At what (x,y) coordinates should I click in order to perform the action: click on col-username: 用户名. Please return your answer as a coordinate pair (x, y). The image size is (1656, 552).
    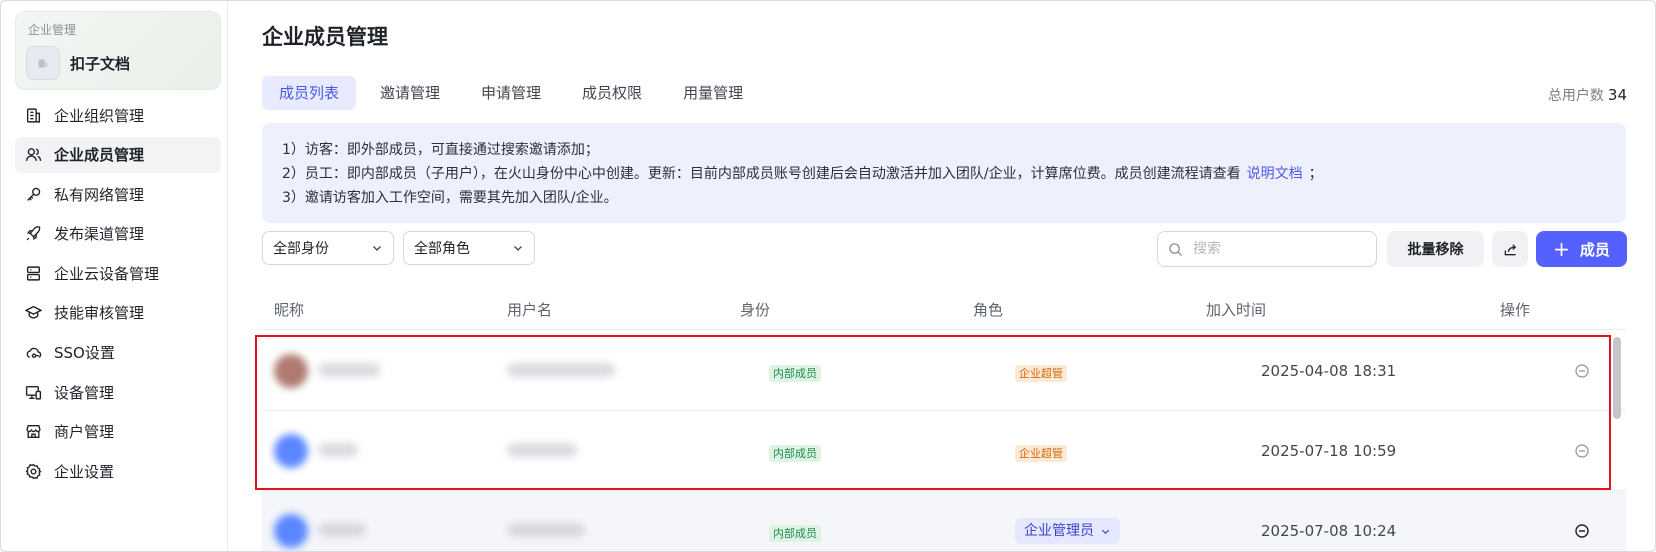
    Looking at the image, I should click on (530, 310).